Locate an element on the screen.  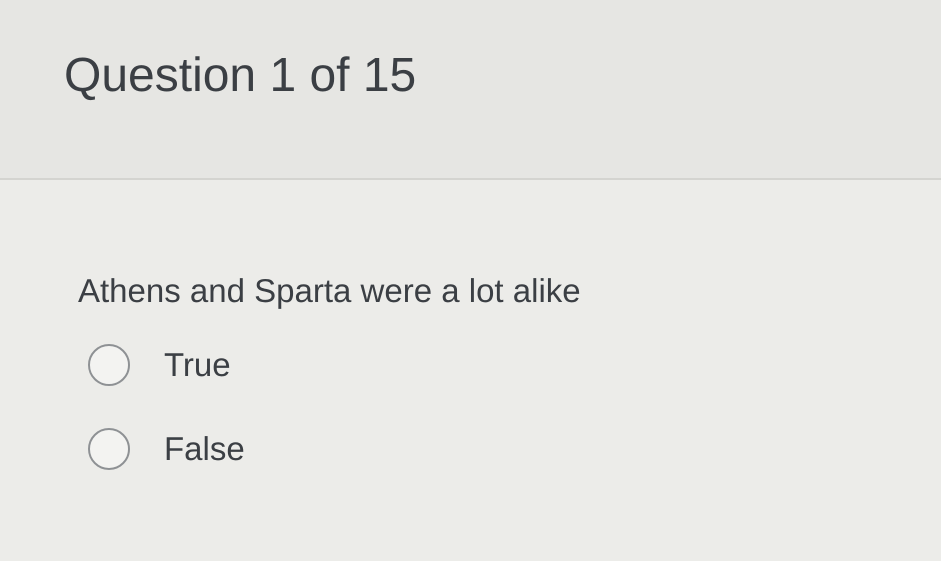
question-text: Athens and Sparta were a lot alike is located at coordinates (330, 291).